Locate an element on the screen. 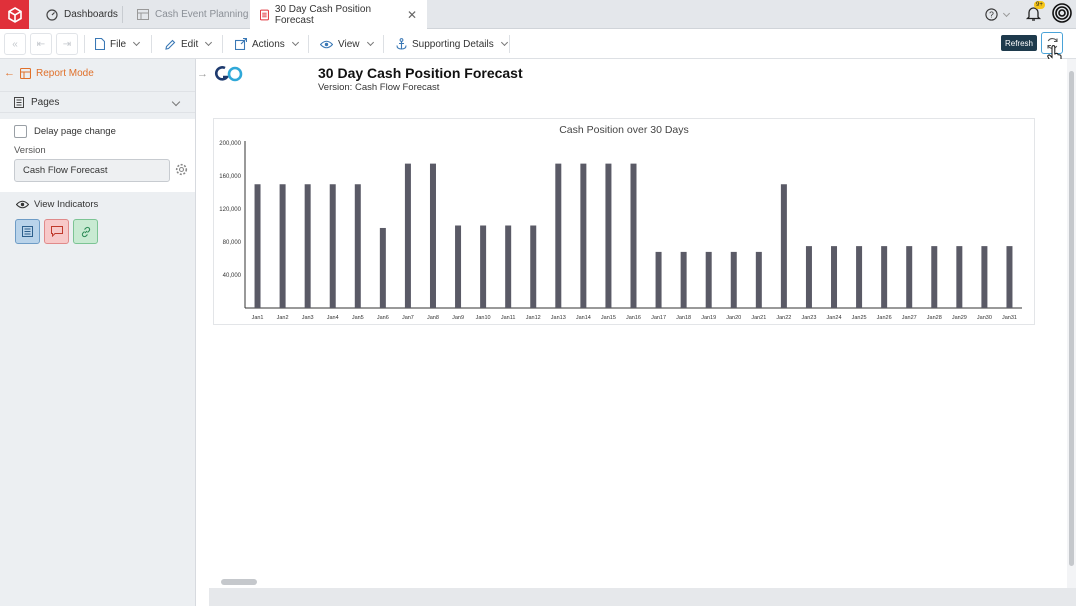 This screenshot has height=606, width=1076. file-menu: File is located at coordinates (118, 44).